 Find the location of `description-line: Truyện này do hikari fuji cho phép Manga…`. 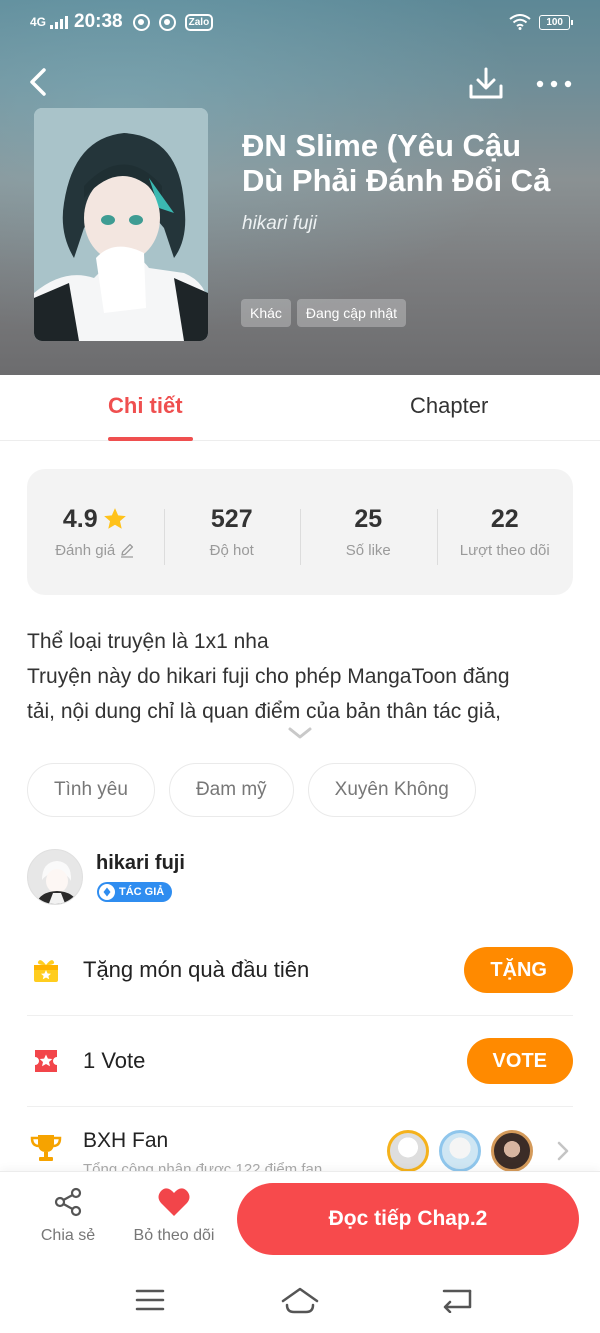

description-line: Truyện này do hikari fuji cho phép Manga… is located at coordinates (268, 676).